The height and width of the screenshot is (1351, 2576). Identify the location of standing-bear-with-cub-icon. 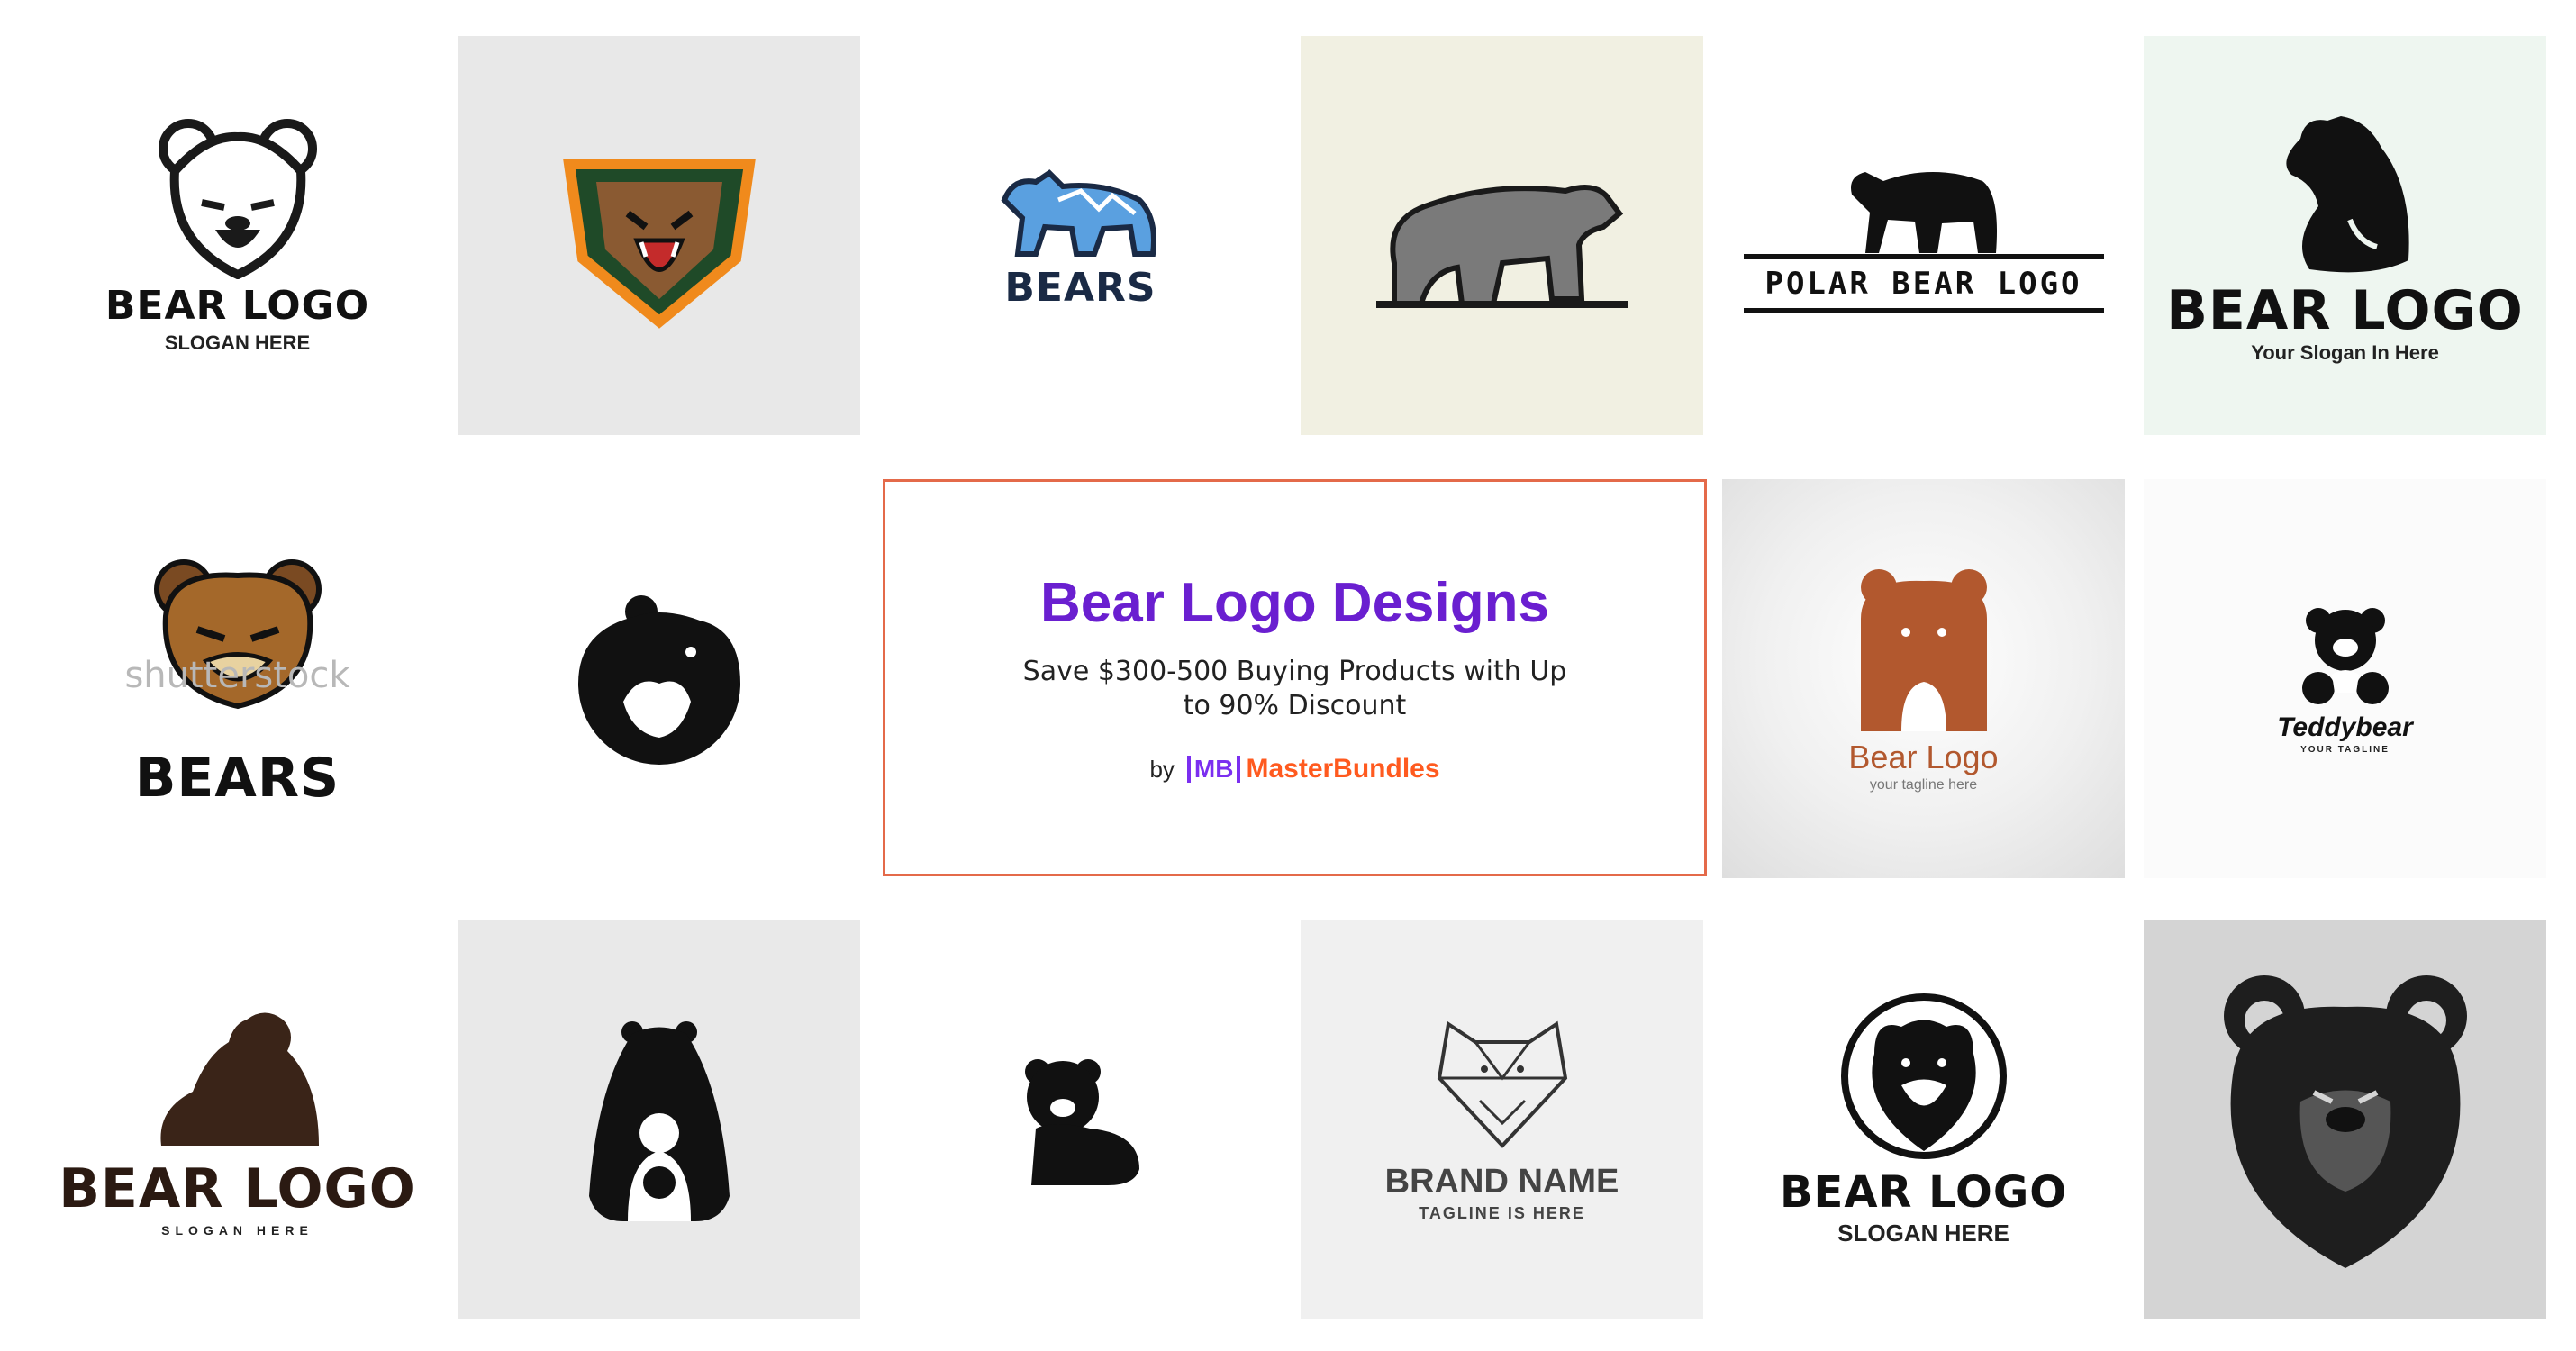
(659, 1120).